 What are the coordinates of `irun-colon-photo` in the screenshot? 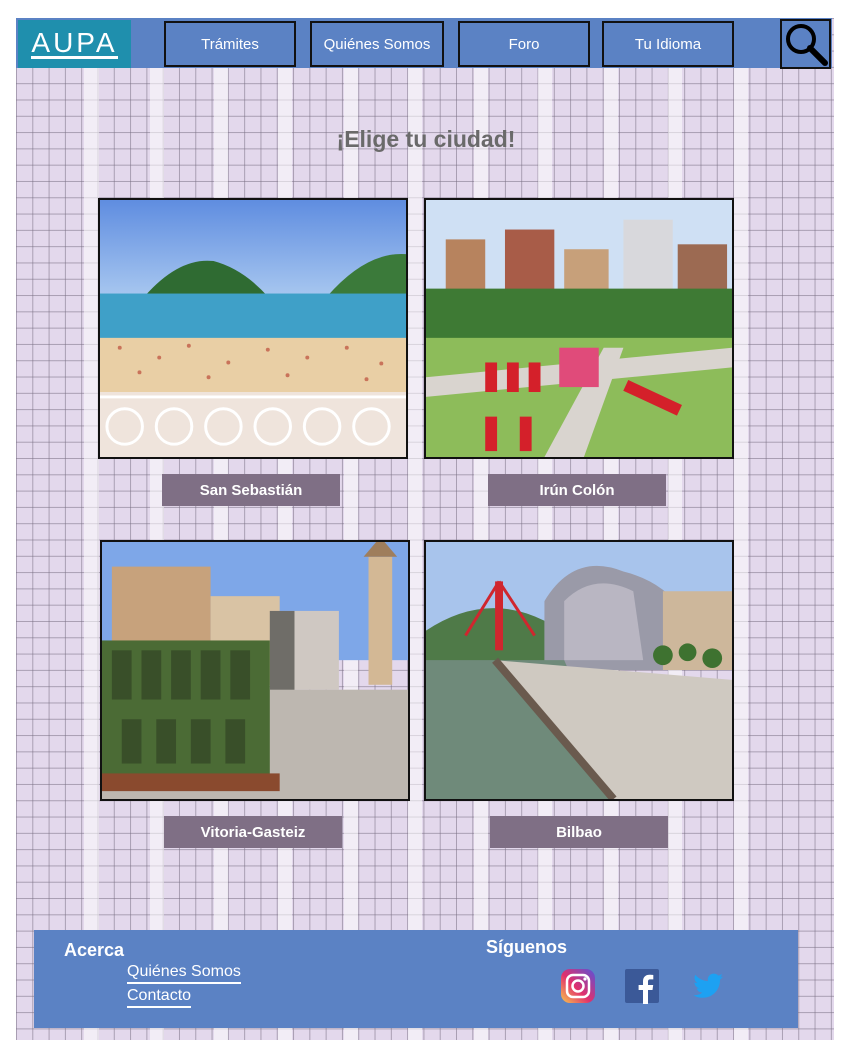 It's located at (579, 328).